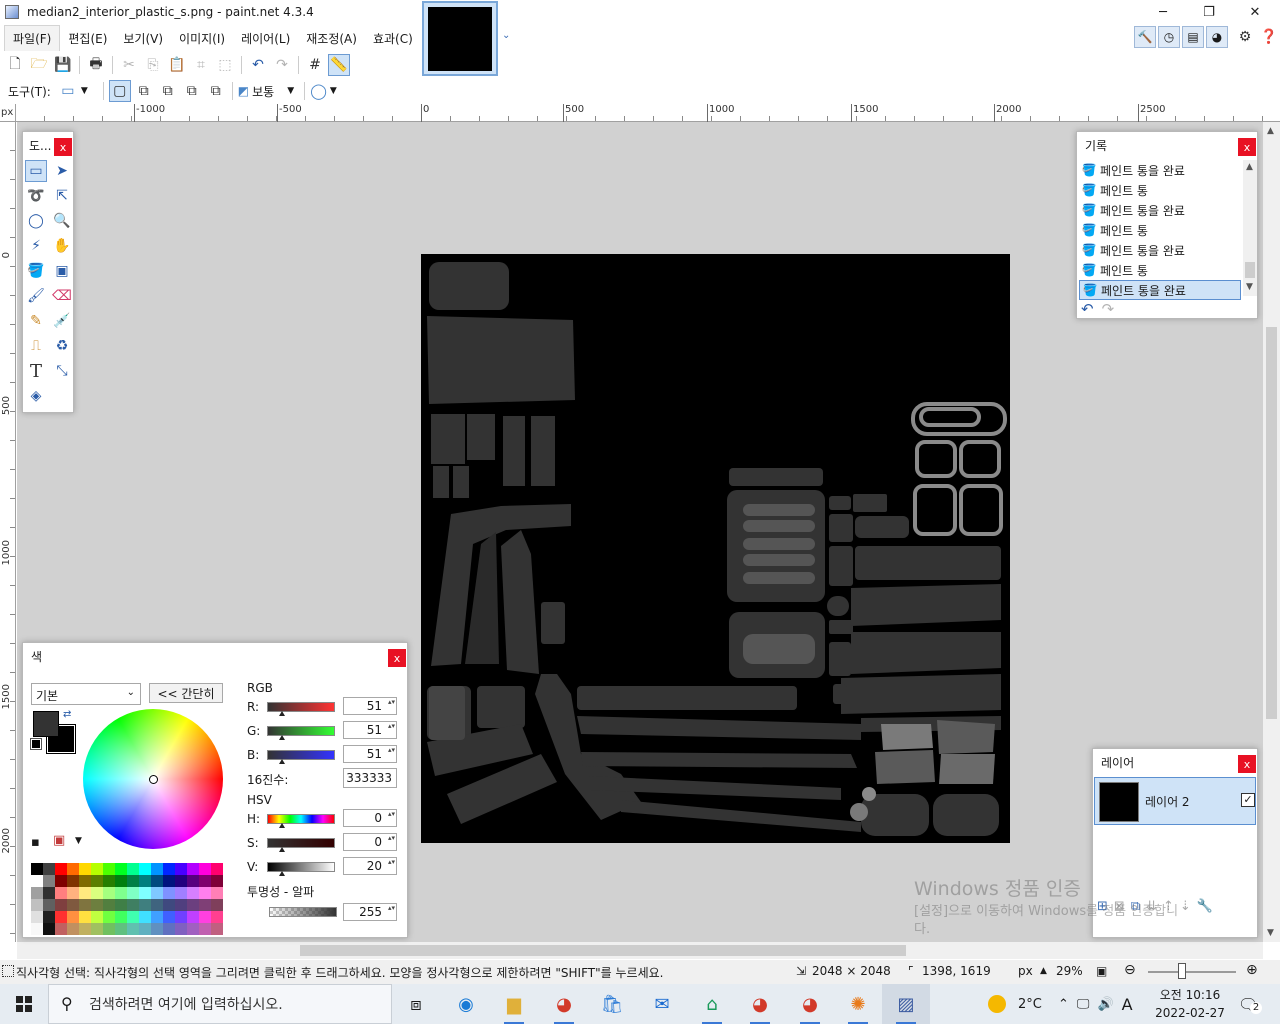 This screenshot has height=1024, width=1280. What do you see at coordinates (62, 321) in the screenshot?
I see `color-picker-icon: 💉` at bounding box center [62, 321].